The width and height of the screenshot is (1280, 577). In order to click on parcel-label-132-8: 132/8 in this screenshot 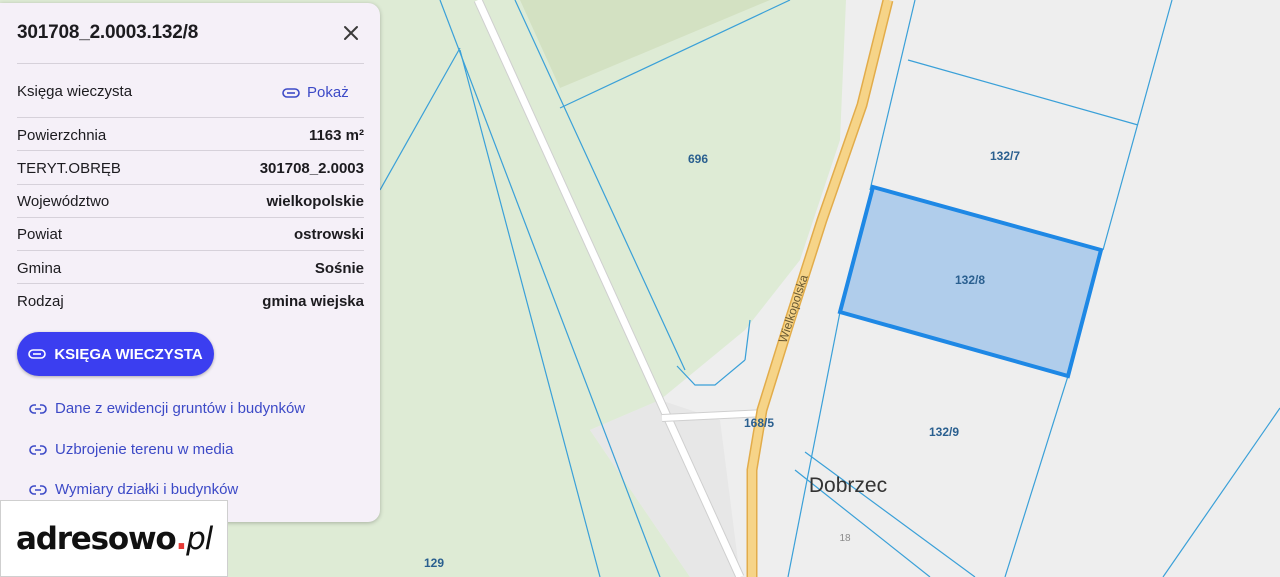, I will do `click(970, 280)`.